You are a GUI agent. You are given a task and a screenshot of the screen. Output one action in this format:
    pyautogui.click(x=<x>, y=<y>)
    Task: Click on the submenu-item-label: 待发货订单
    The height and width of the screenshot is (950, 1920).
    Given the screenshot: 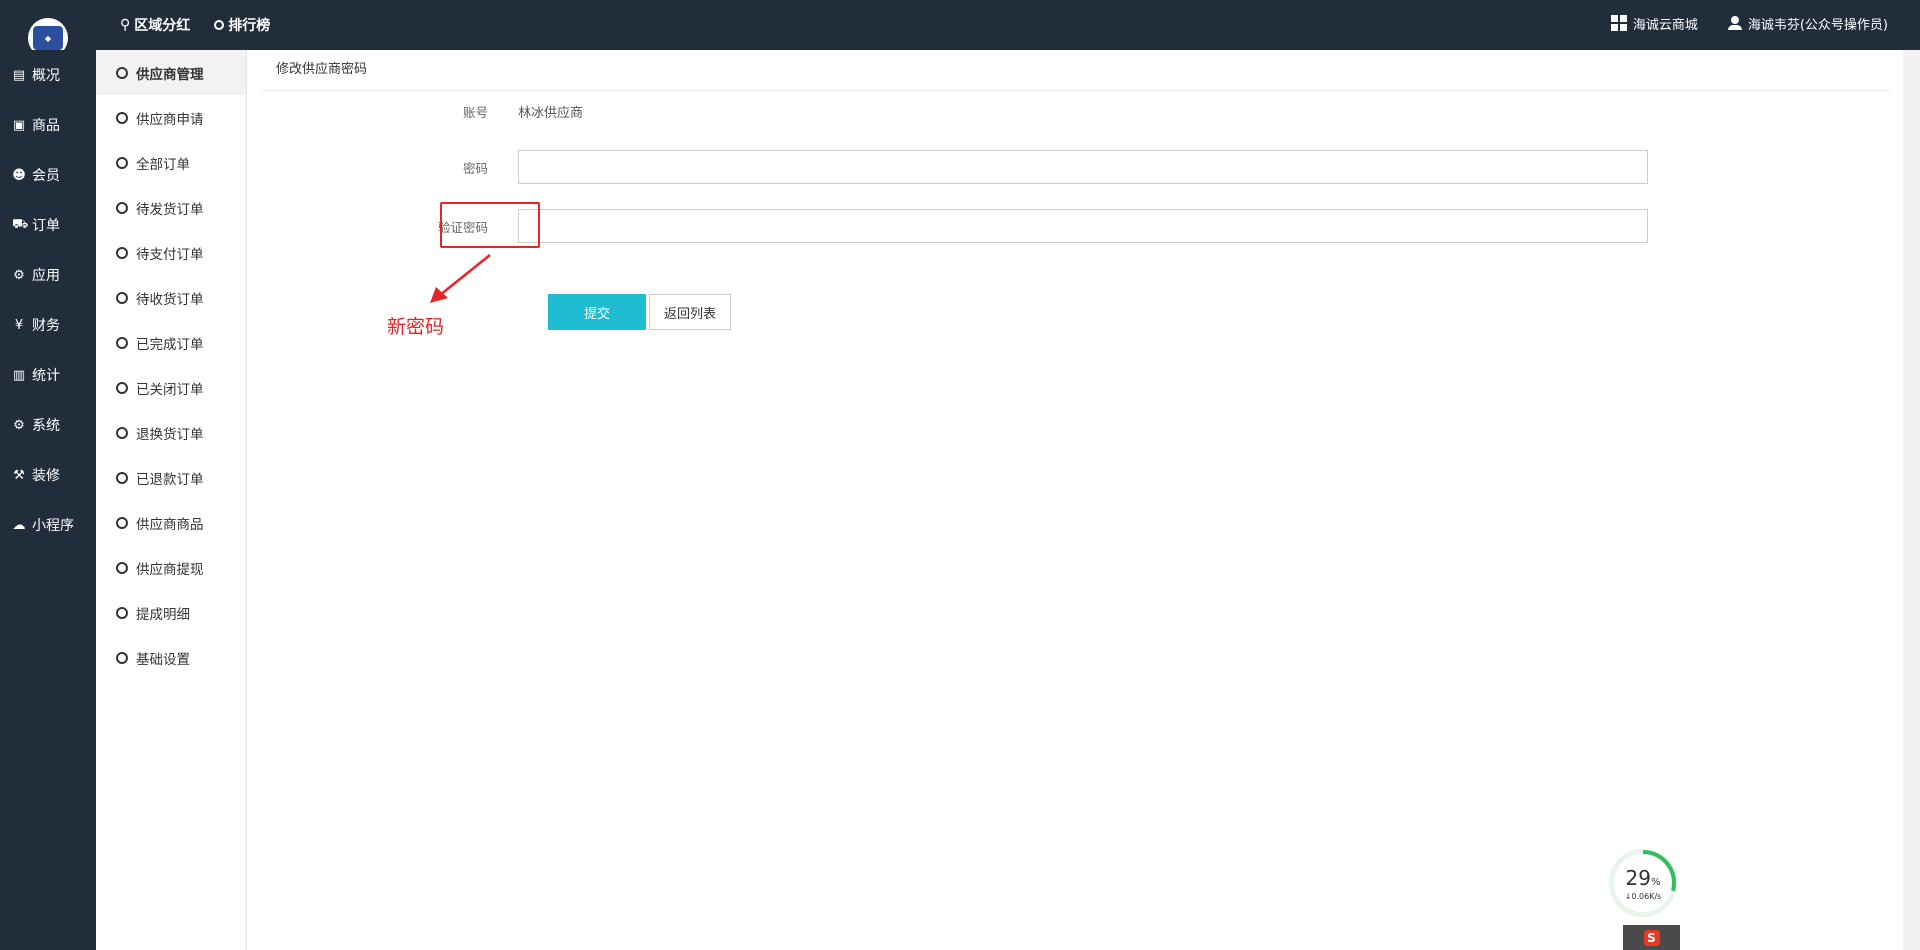 What is the action you would take?
    pyautogui.click(x=170, y=209)
    